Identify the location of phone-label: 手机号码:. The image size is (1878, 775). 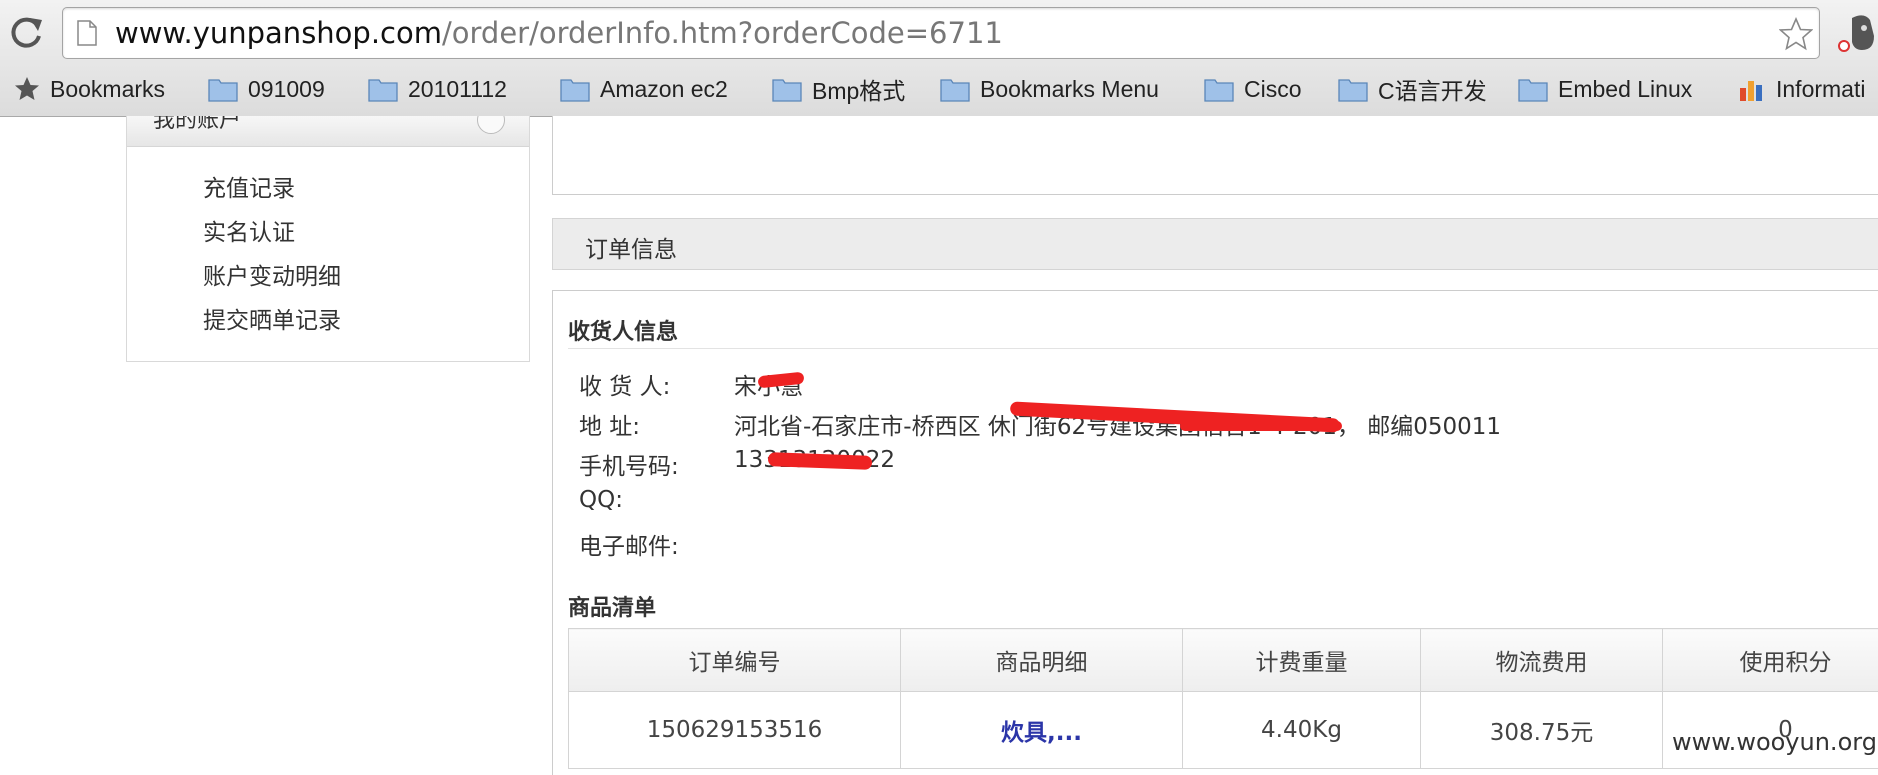
(629, 464).